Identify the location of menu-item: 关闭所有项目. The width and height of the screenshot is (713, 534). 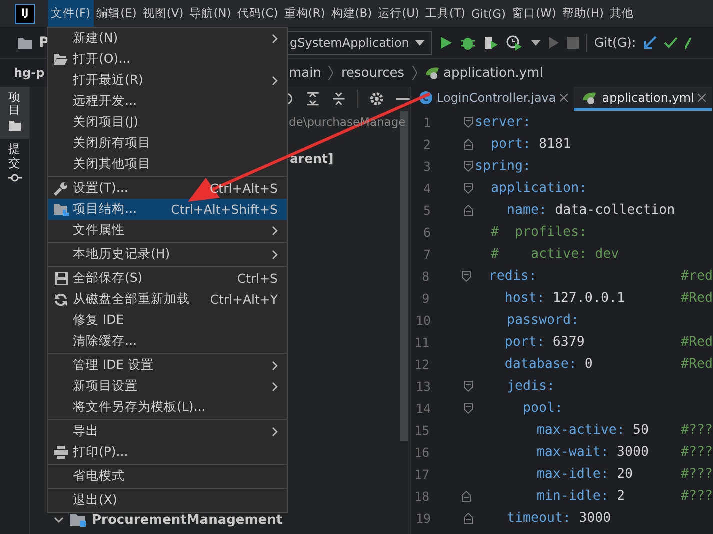
(167, 143).